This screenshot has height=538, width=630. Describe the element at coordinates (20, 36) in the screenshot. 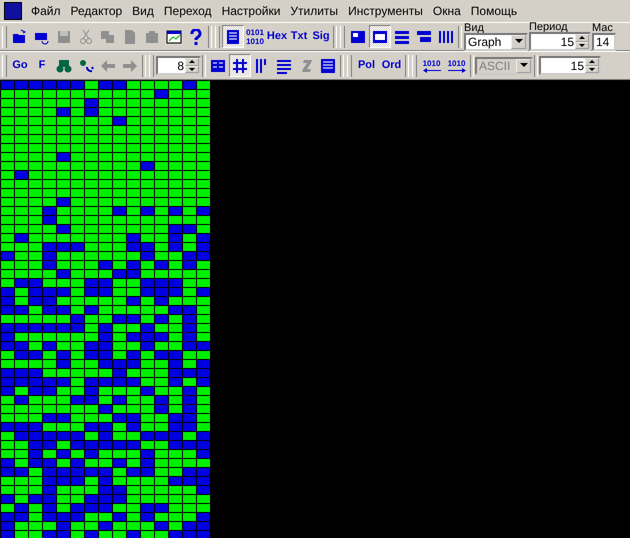

I see `open-folder-icon` at that location.